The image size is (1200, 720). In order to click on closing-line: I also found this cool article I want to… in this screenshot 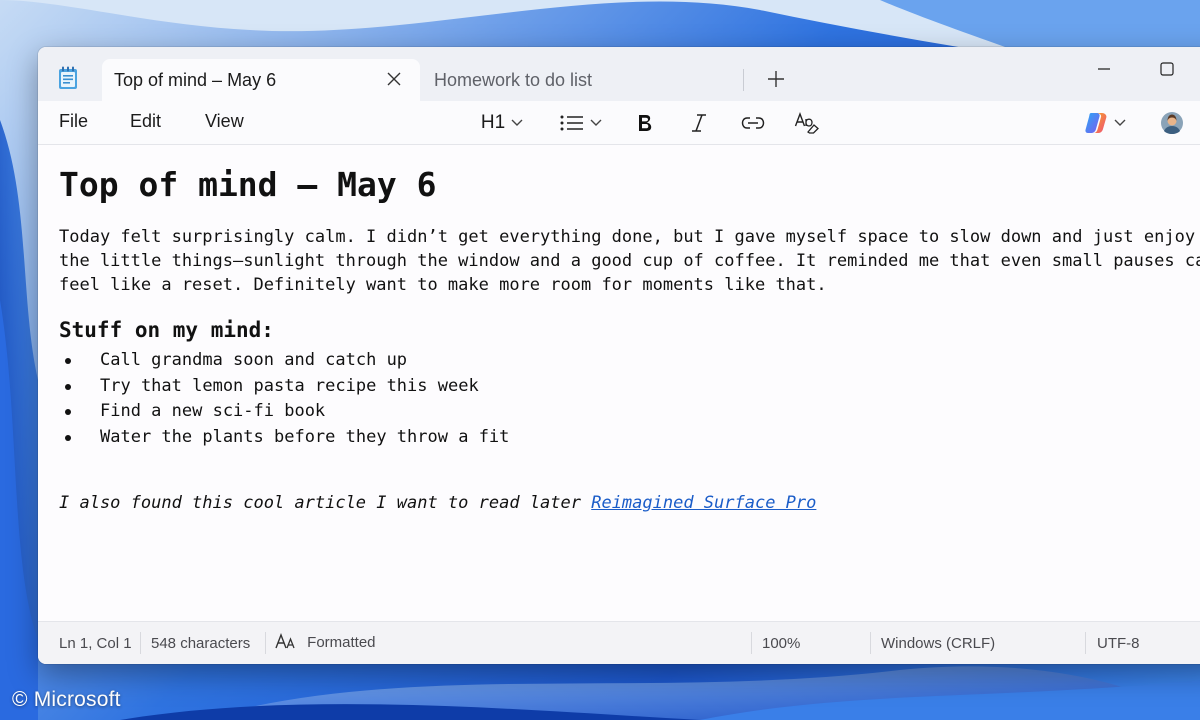, I will do `click(437, 503)`.